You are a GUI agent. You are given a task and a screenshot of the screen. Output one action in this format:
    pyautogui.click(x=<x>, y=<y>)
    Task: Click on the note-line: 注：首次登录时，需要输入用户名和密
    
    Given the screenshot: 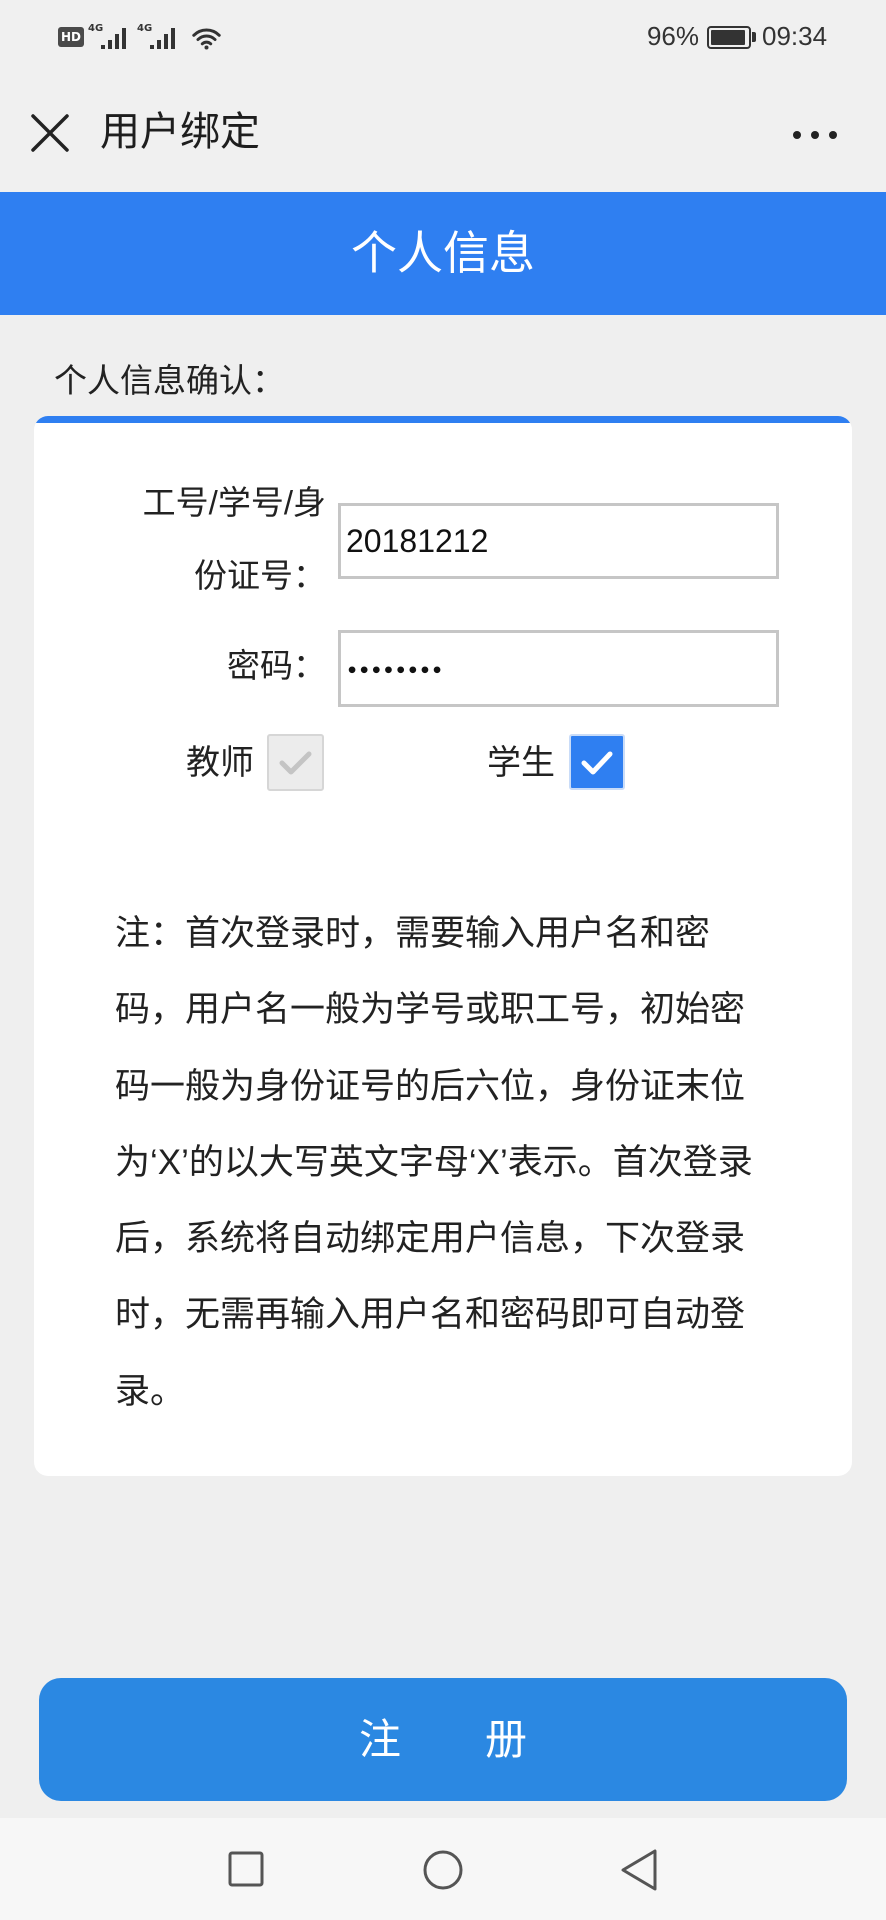 What is the action you would take?
    pyautogui.click(x=413, y=933)
    